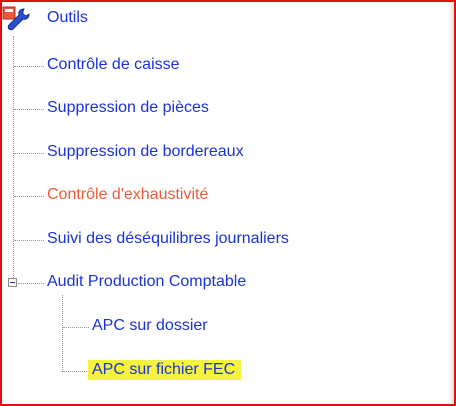  I want to click on tree-item-apc-fichier-fec: APC sur fichier FEC, so click(165, 370).